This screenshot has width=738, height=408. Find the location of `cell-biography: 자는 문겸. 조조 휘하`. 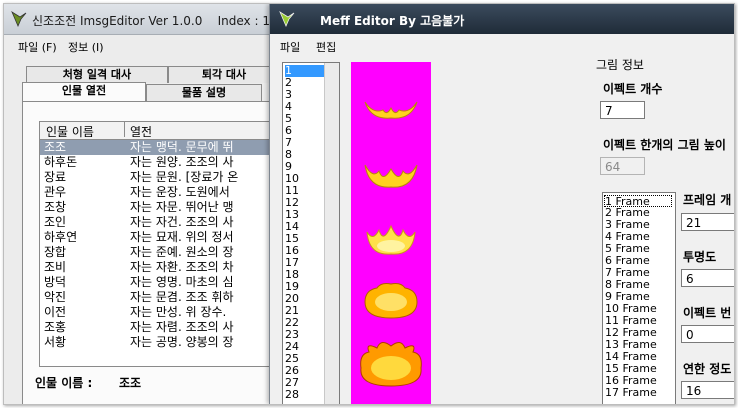

cell-biography: 자는 문겸. 조조 휘하 is located at coordinates (182, 297).